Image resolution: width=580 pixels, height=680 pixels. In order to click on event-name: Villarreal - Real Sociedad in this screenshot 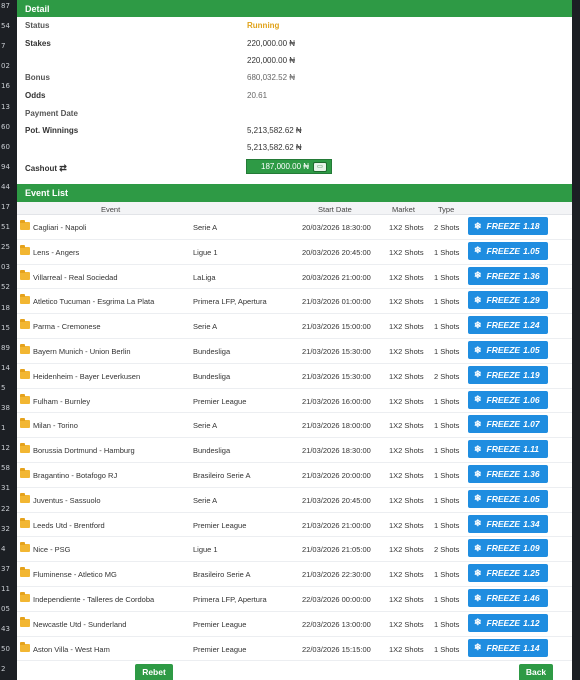, I will do `click(75, 277)`.